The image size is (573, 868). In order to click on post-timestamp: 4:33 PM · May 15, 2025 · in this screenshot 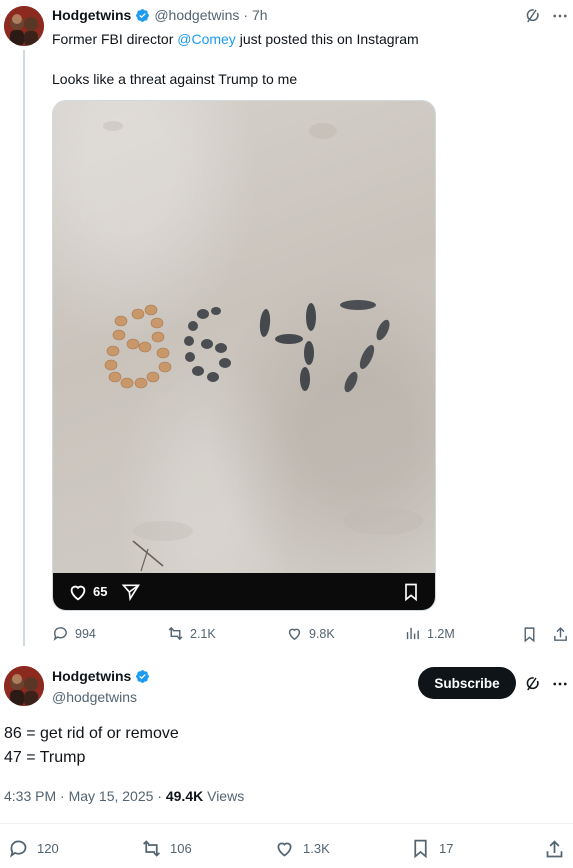, I will do `click(85, 796)`.